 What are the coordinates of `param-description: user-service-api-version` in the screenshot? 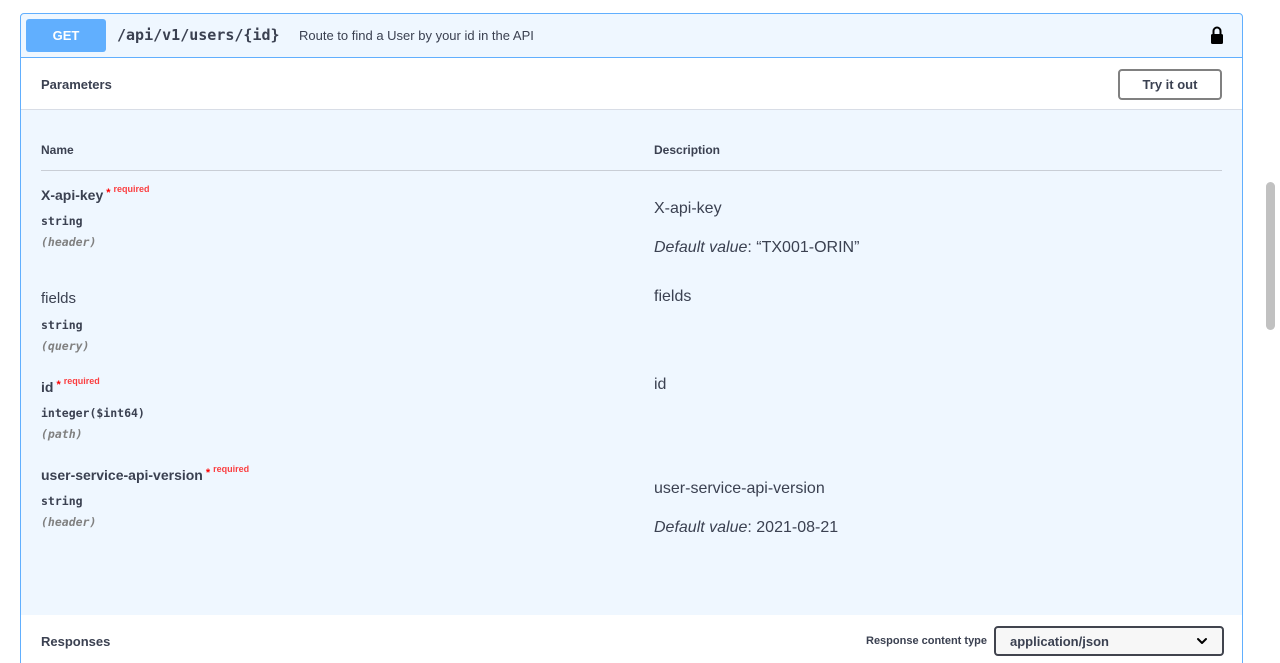 It's located at (739, 488).